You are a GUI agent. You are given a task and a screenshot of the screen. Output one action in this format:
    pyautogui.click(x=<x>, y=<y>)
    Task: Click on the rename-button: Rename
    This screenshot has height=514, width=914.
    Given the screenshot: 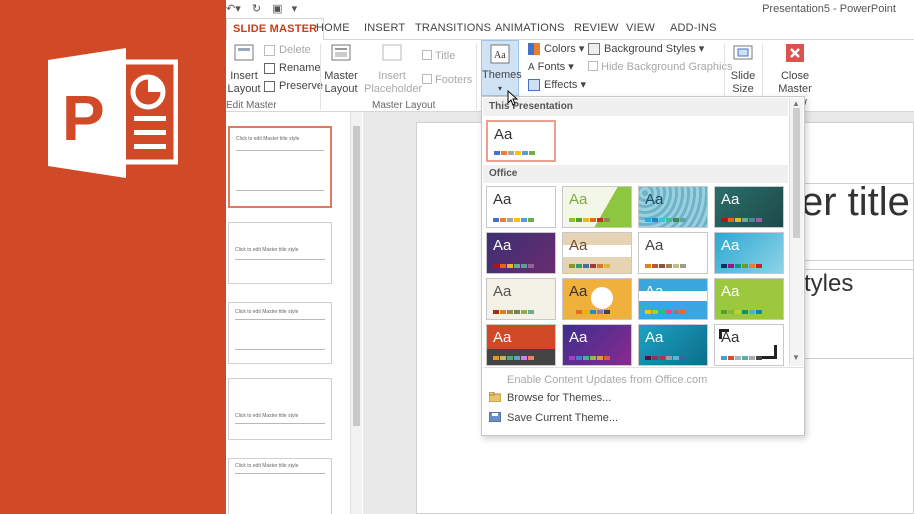 What is the action you would take?
    pyautogui.click(x=292, y=68)
    